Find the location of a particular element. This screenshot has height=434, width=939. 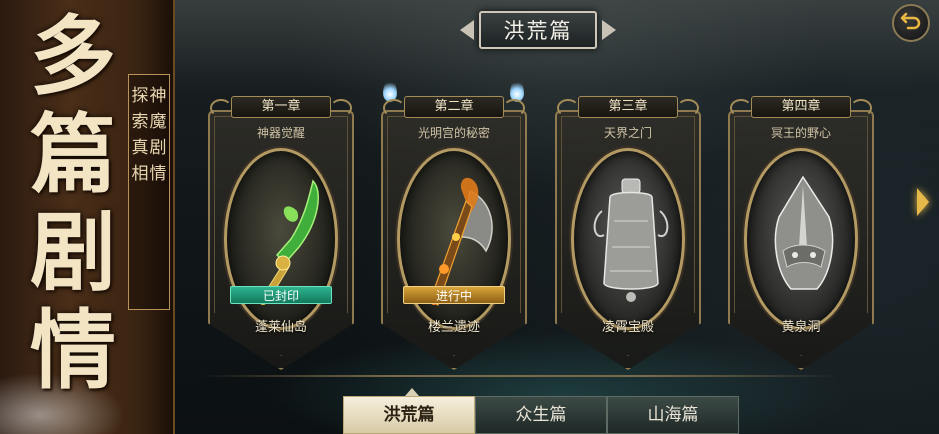

subtitle-column-2: 探 索 真 相 is located at coordinates (140, 192).